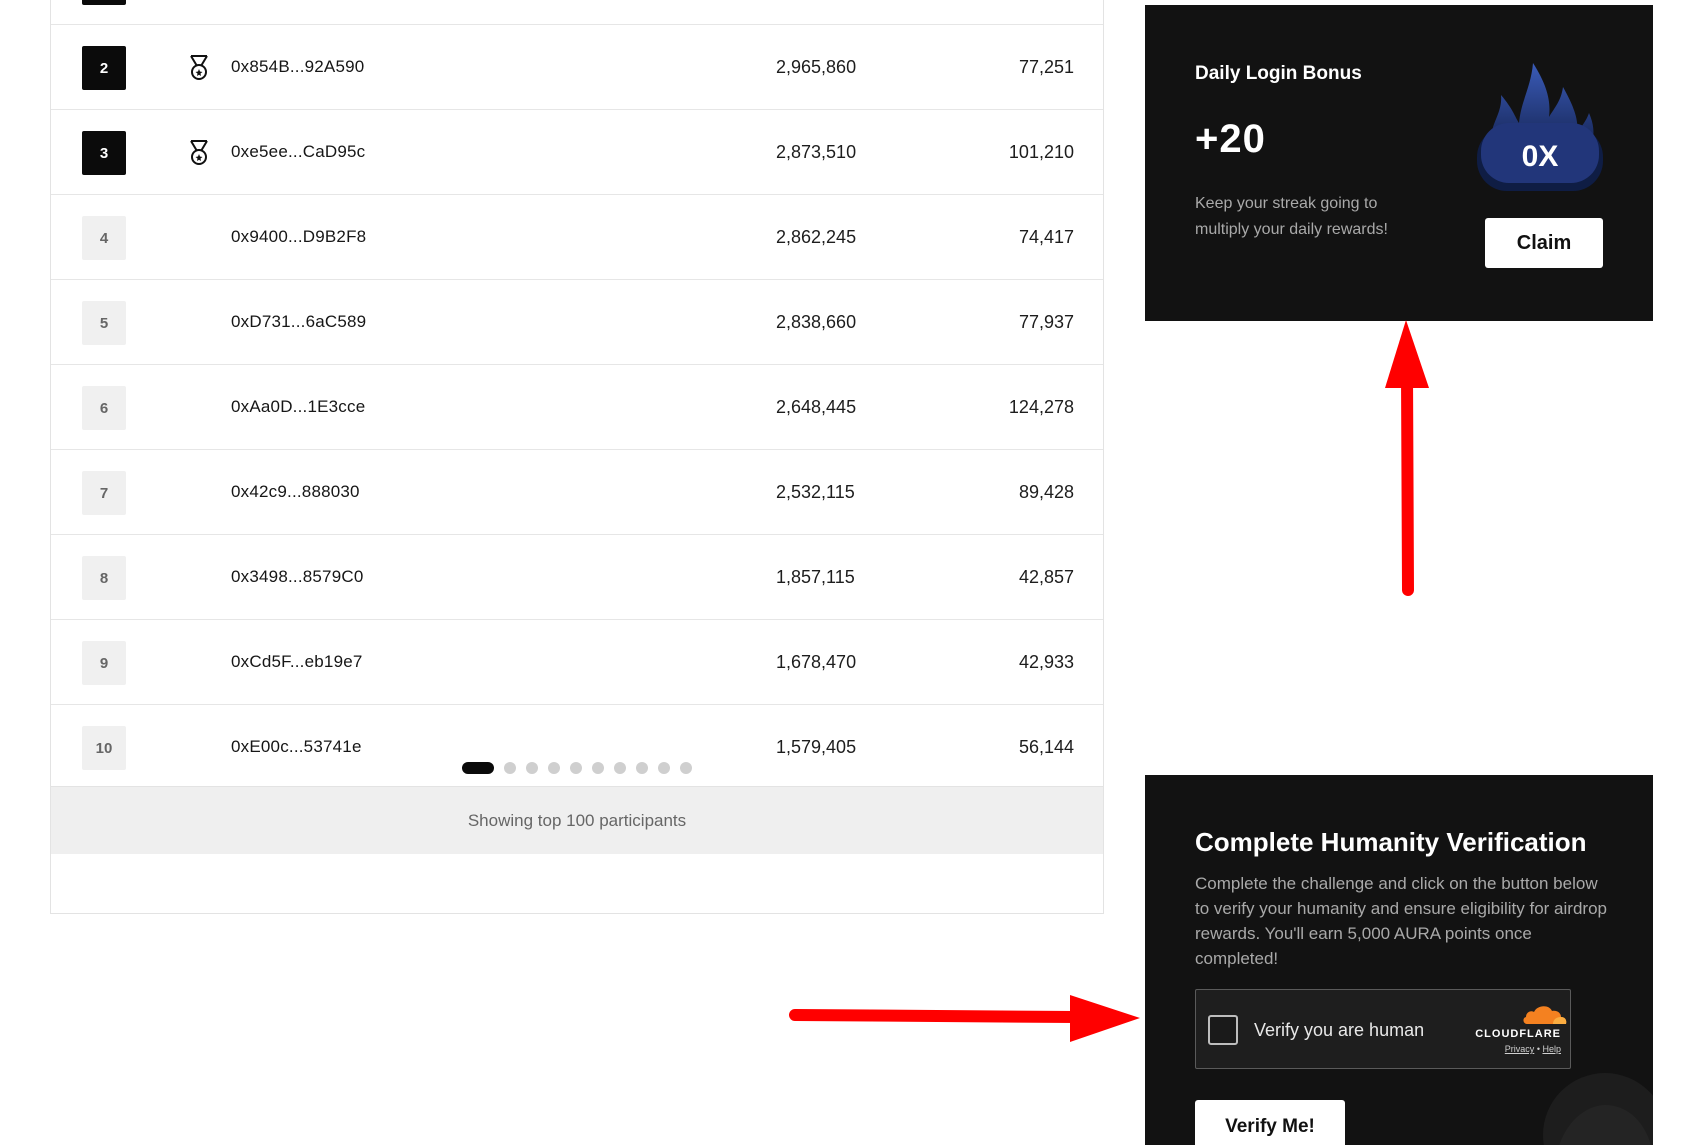 The image size is (1692, 1145). Describe the element at coordinates (577, 237) in the screenshot. I see `table-row: 4 0x9400...D9B2F8 2,862,245 74,417` at that location.